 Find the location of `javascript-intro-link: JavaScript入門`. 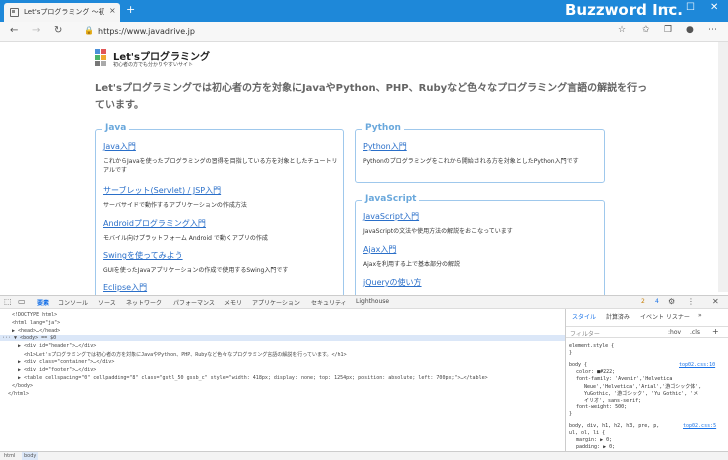

javascript-intro-link: JavaScript入門 is located at coordinates (438, 216).